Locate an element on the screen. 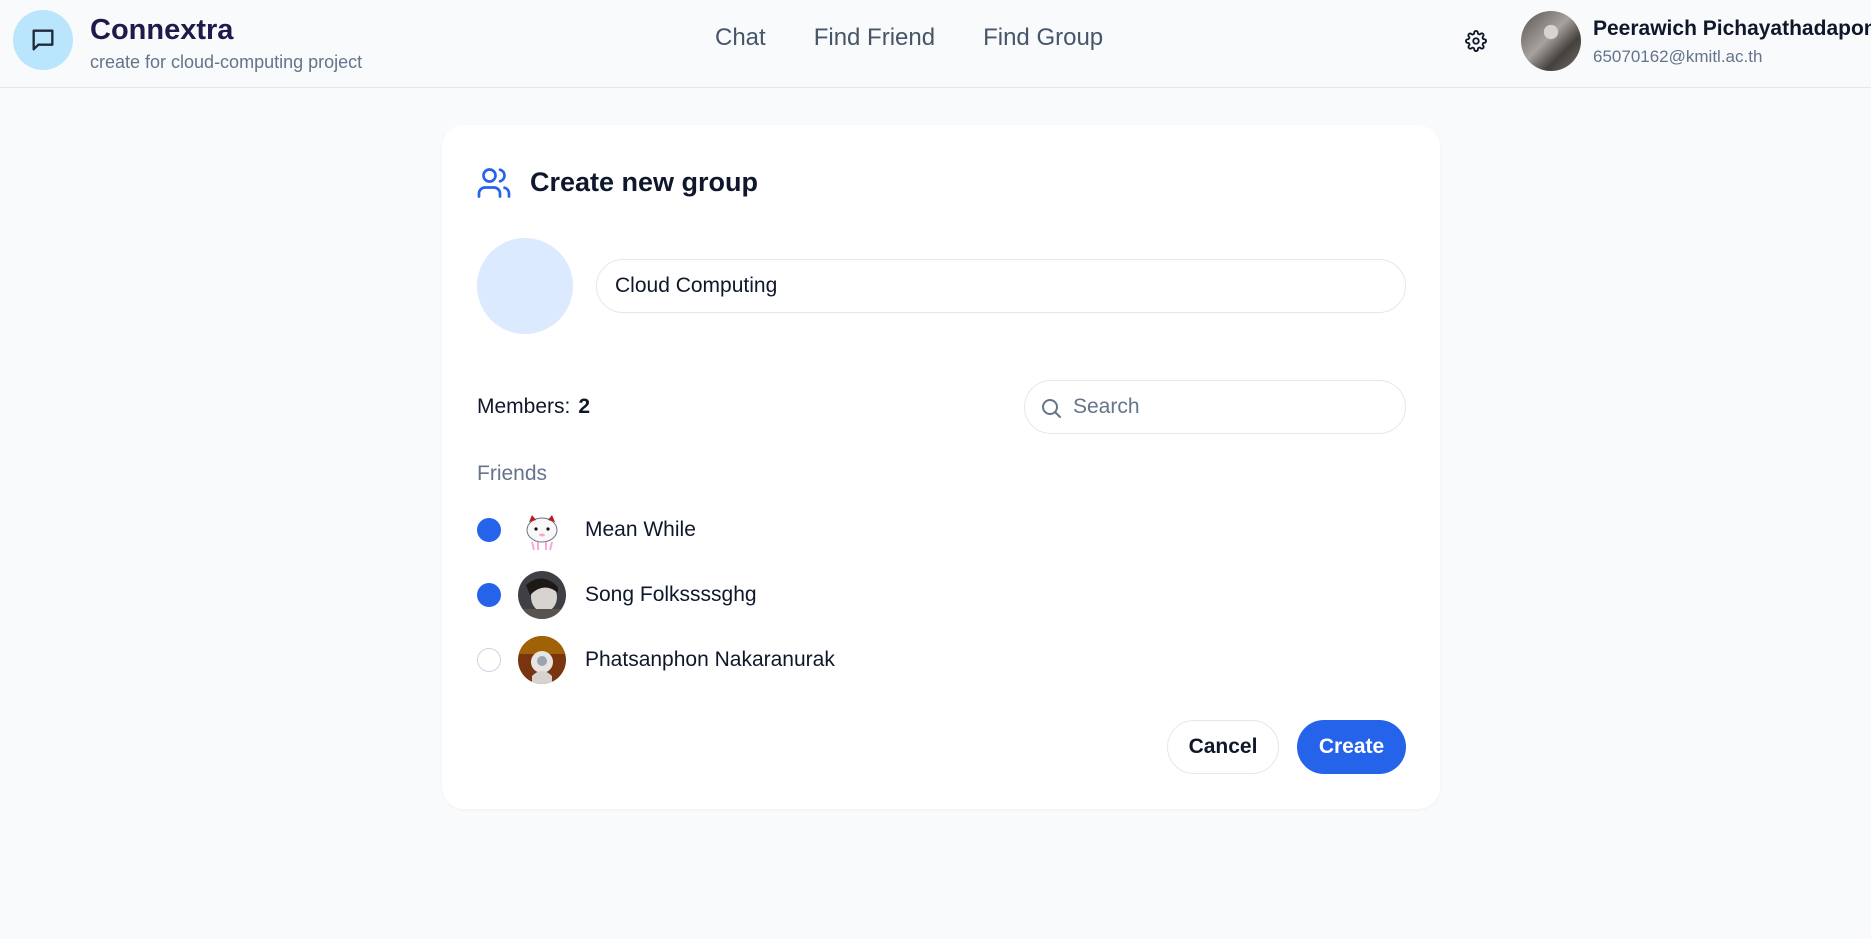 Image resolution: width=1871 pixels, height=939 pixels. main-nav: Chat Find Friend Find Group is located at coordinates (909, 38).